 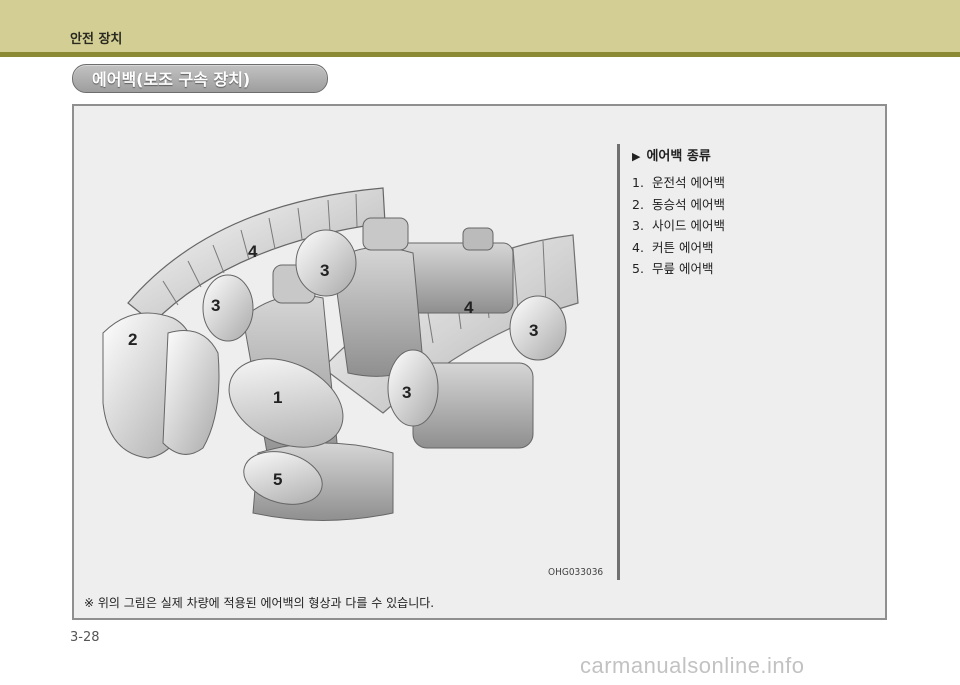 What do you see at coordinates (161, 385) in the screenshot?
I see `passenger-airbag` at bounding box center [161, 385].